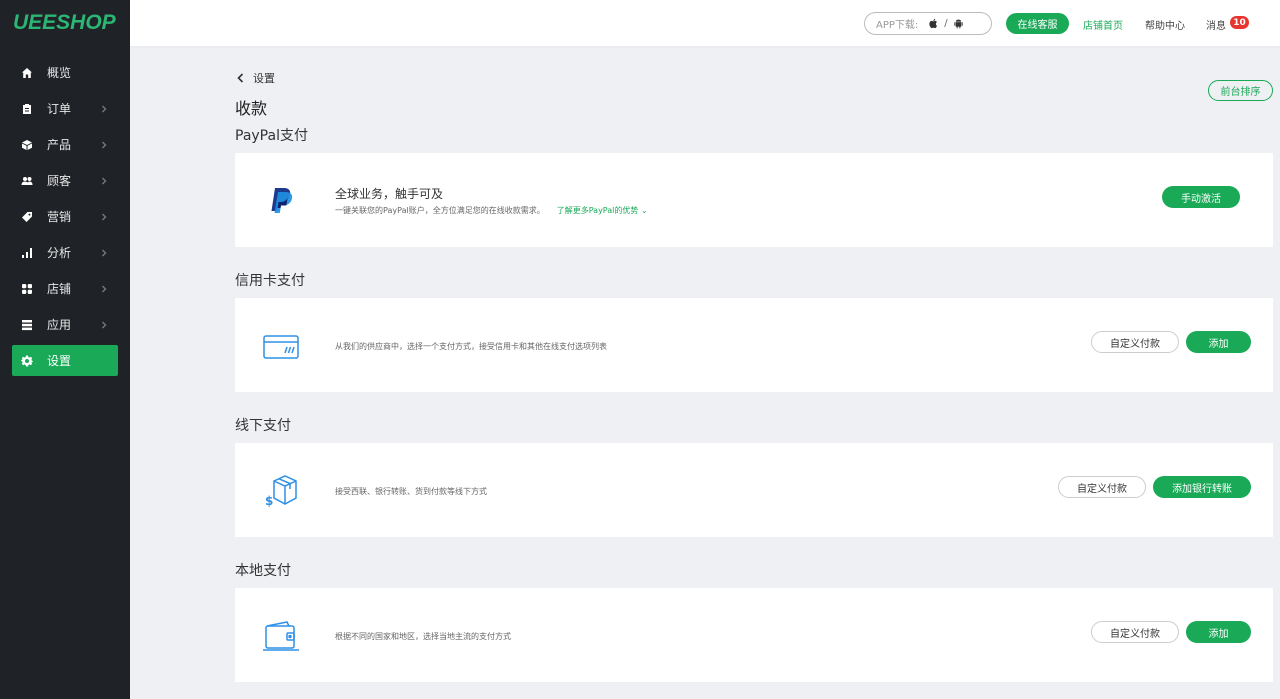 Image resolution: width=1280 pixels, height=699 pixels. What do you see at coordinates (1218, 632) in the screenshot?
I see `local-add-button: 添加` at bounding box center [1218, 632].